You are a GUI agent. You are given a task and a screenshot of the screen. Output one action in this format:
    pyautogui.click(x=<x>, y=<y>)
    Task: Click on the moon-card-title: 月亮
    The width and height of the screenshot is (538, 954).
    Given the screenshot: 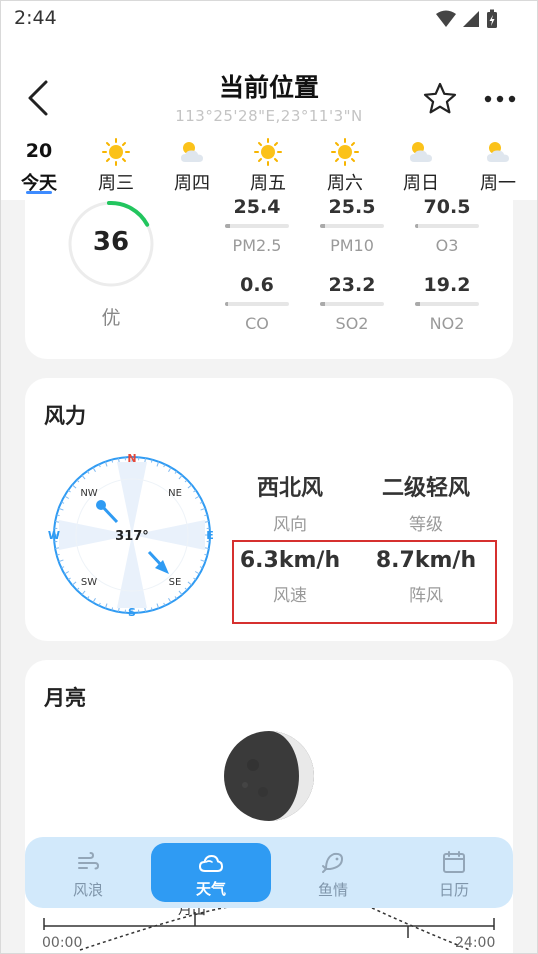 What is the action you would take?
    pyautogui.click(x=65, y=698)
    